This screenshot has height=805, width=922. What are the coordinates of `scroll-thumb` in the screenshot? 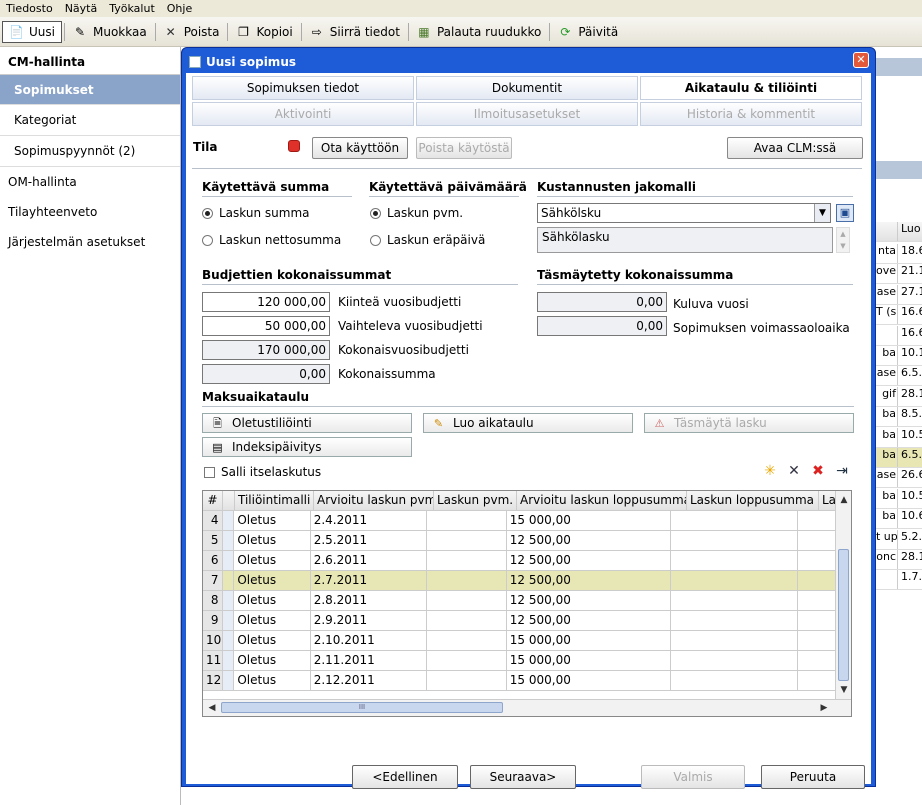 It's located at (843, 615).